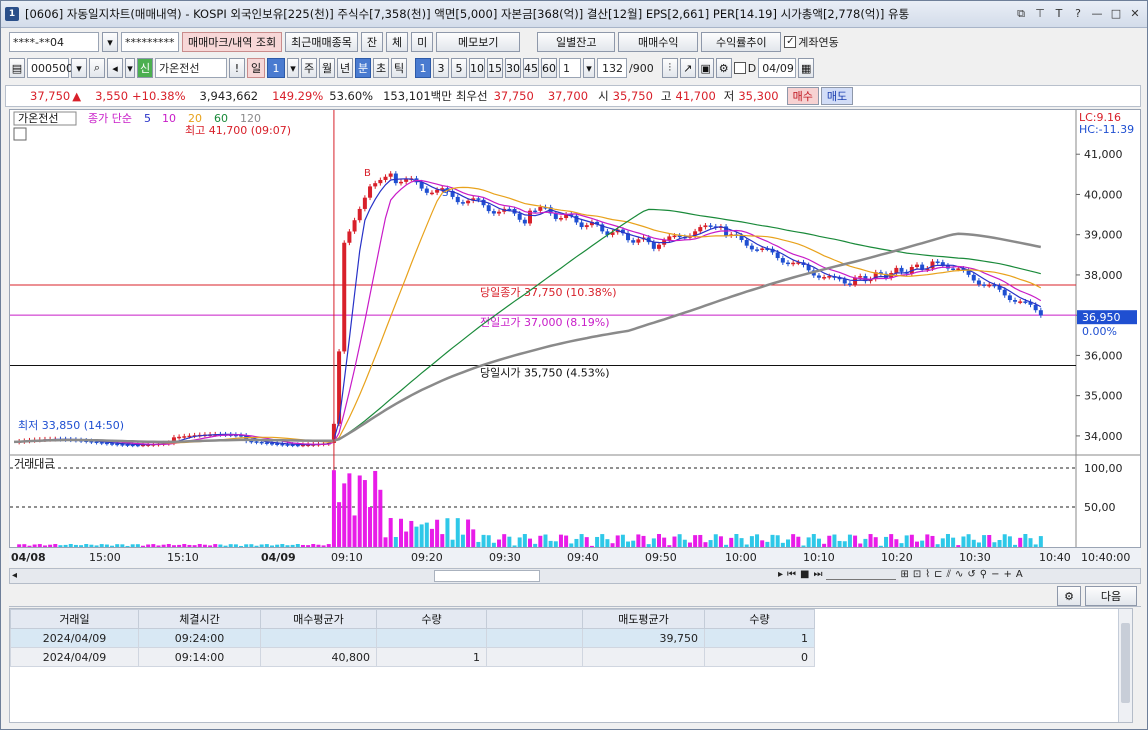 The width and height of the screenshot is (1148, 730). What do you see at coordinates (861, 574) in the screenshot?
I see `zoom-slider` at bounding box center [861, 574].